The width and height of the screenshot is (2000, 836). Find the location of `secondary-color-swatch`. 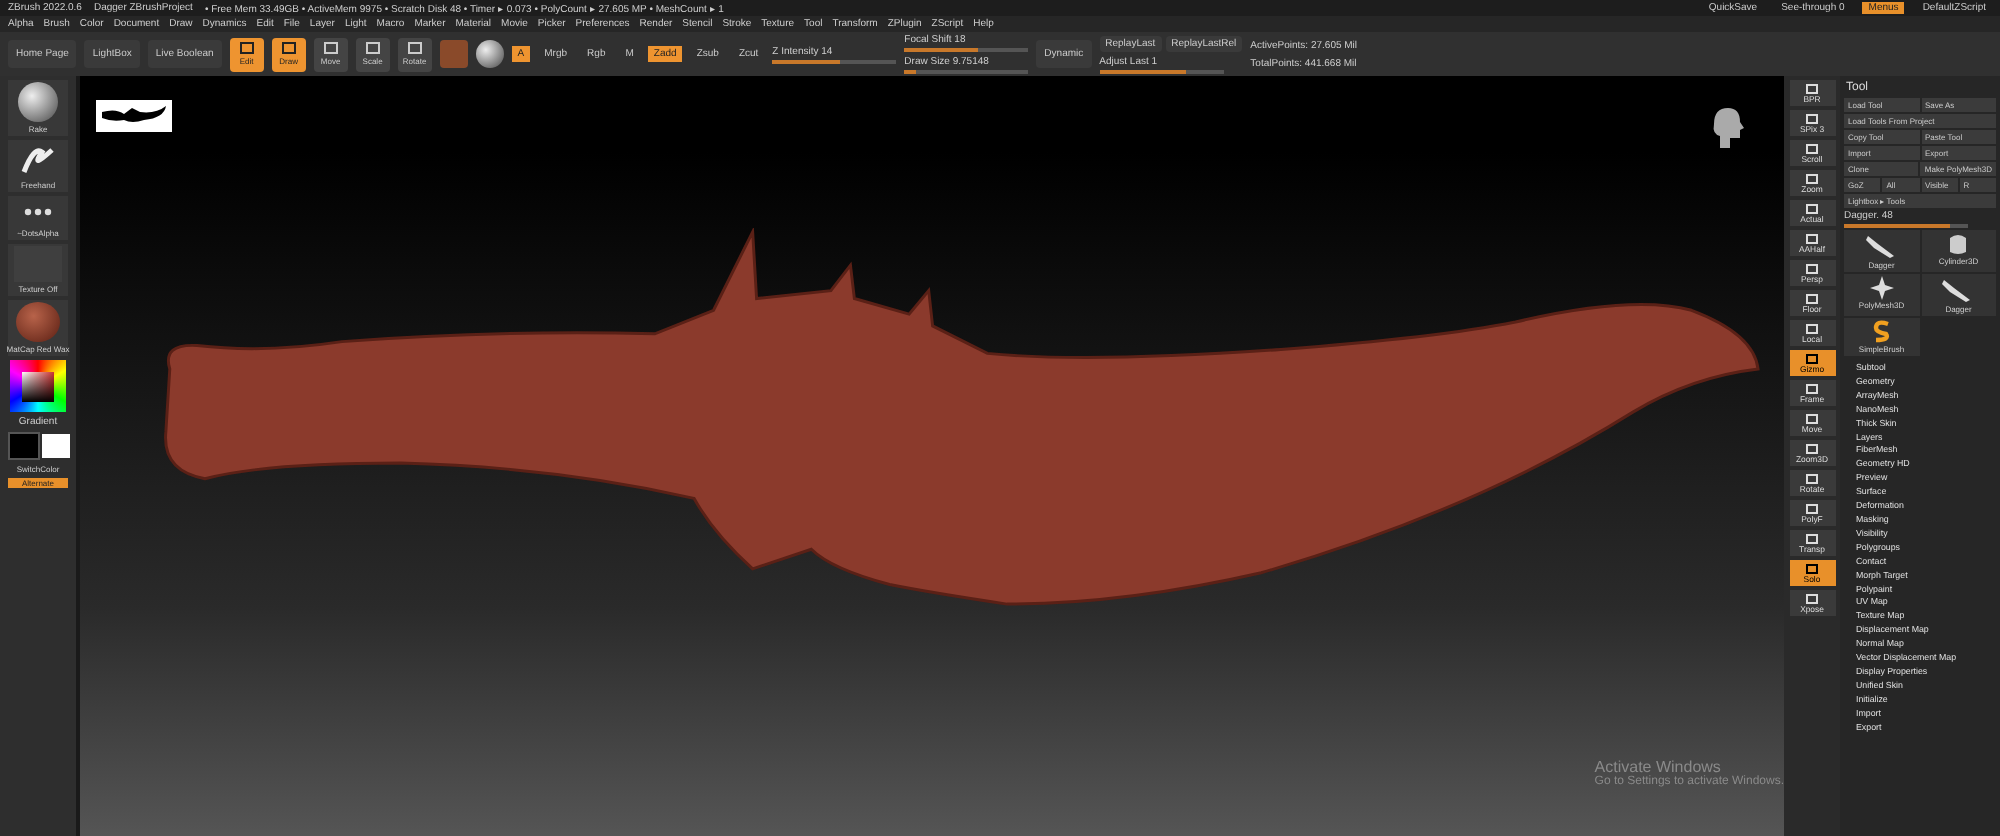

secondary-color-swatch is located at coordinates (55, 446).